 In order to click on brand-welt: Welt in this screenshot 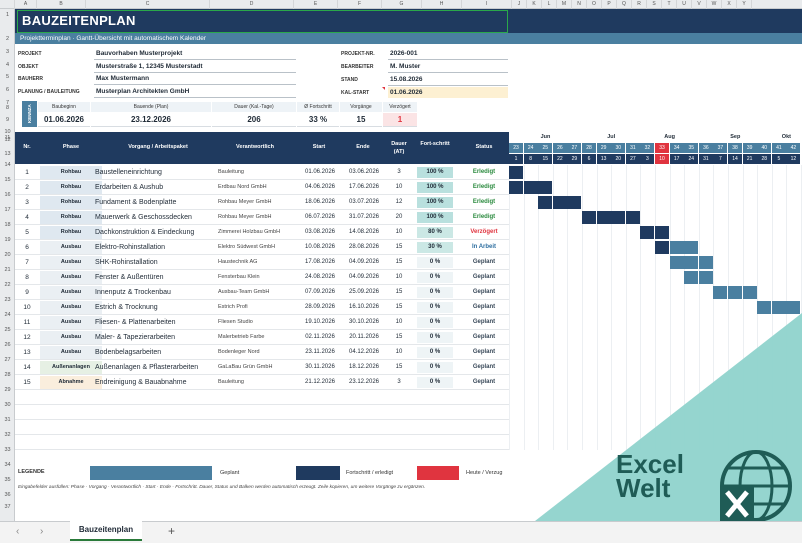, I will do `click(643, 488)`.